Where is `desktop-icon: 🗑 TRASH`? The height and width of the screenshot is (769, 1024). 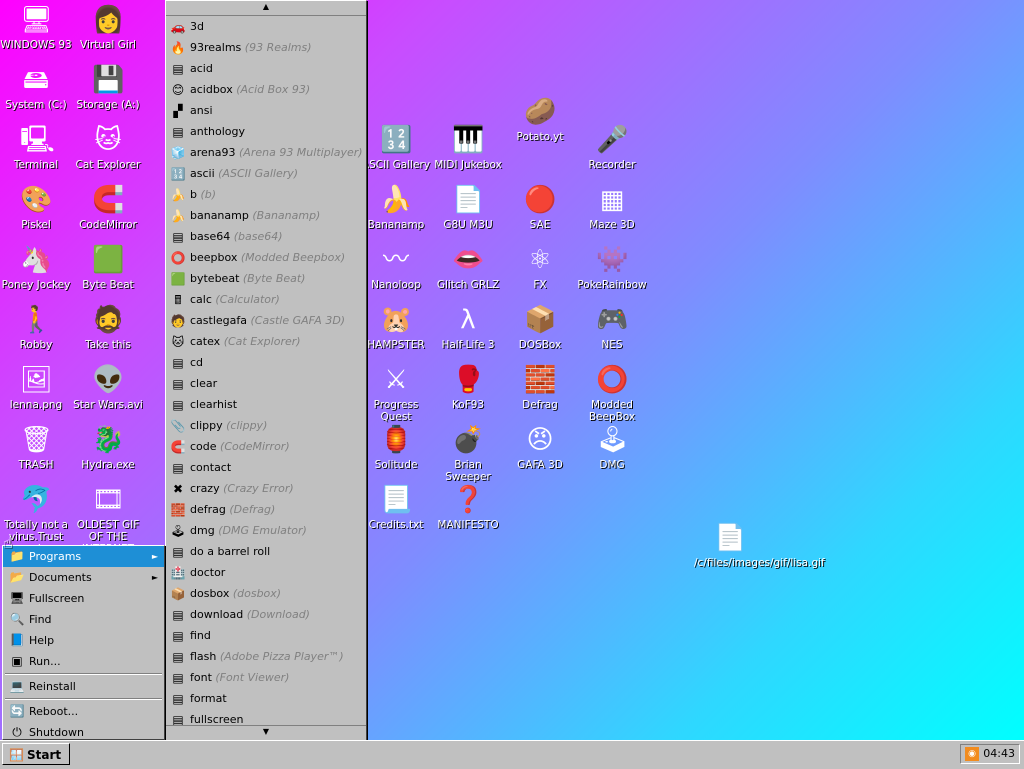
desktop-icon: 🗑 TRASH is located at coordinates (36, 447).